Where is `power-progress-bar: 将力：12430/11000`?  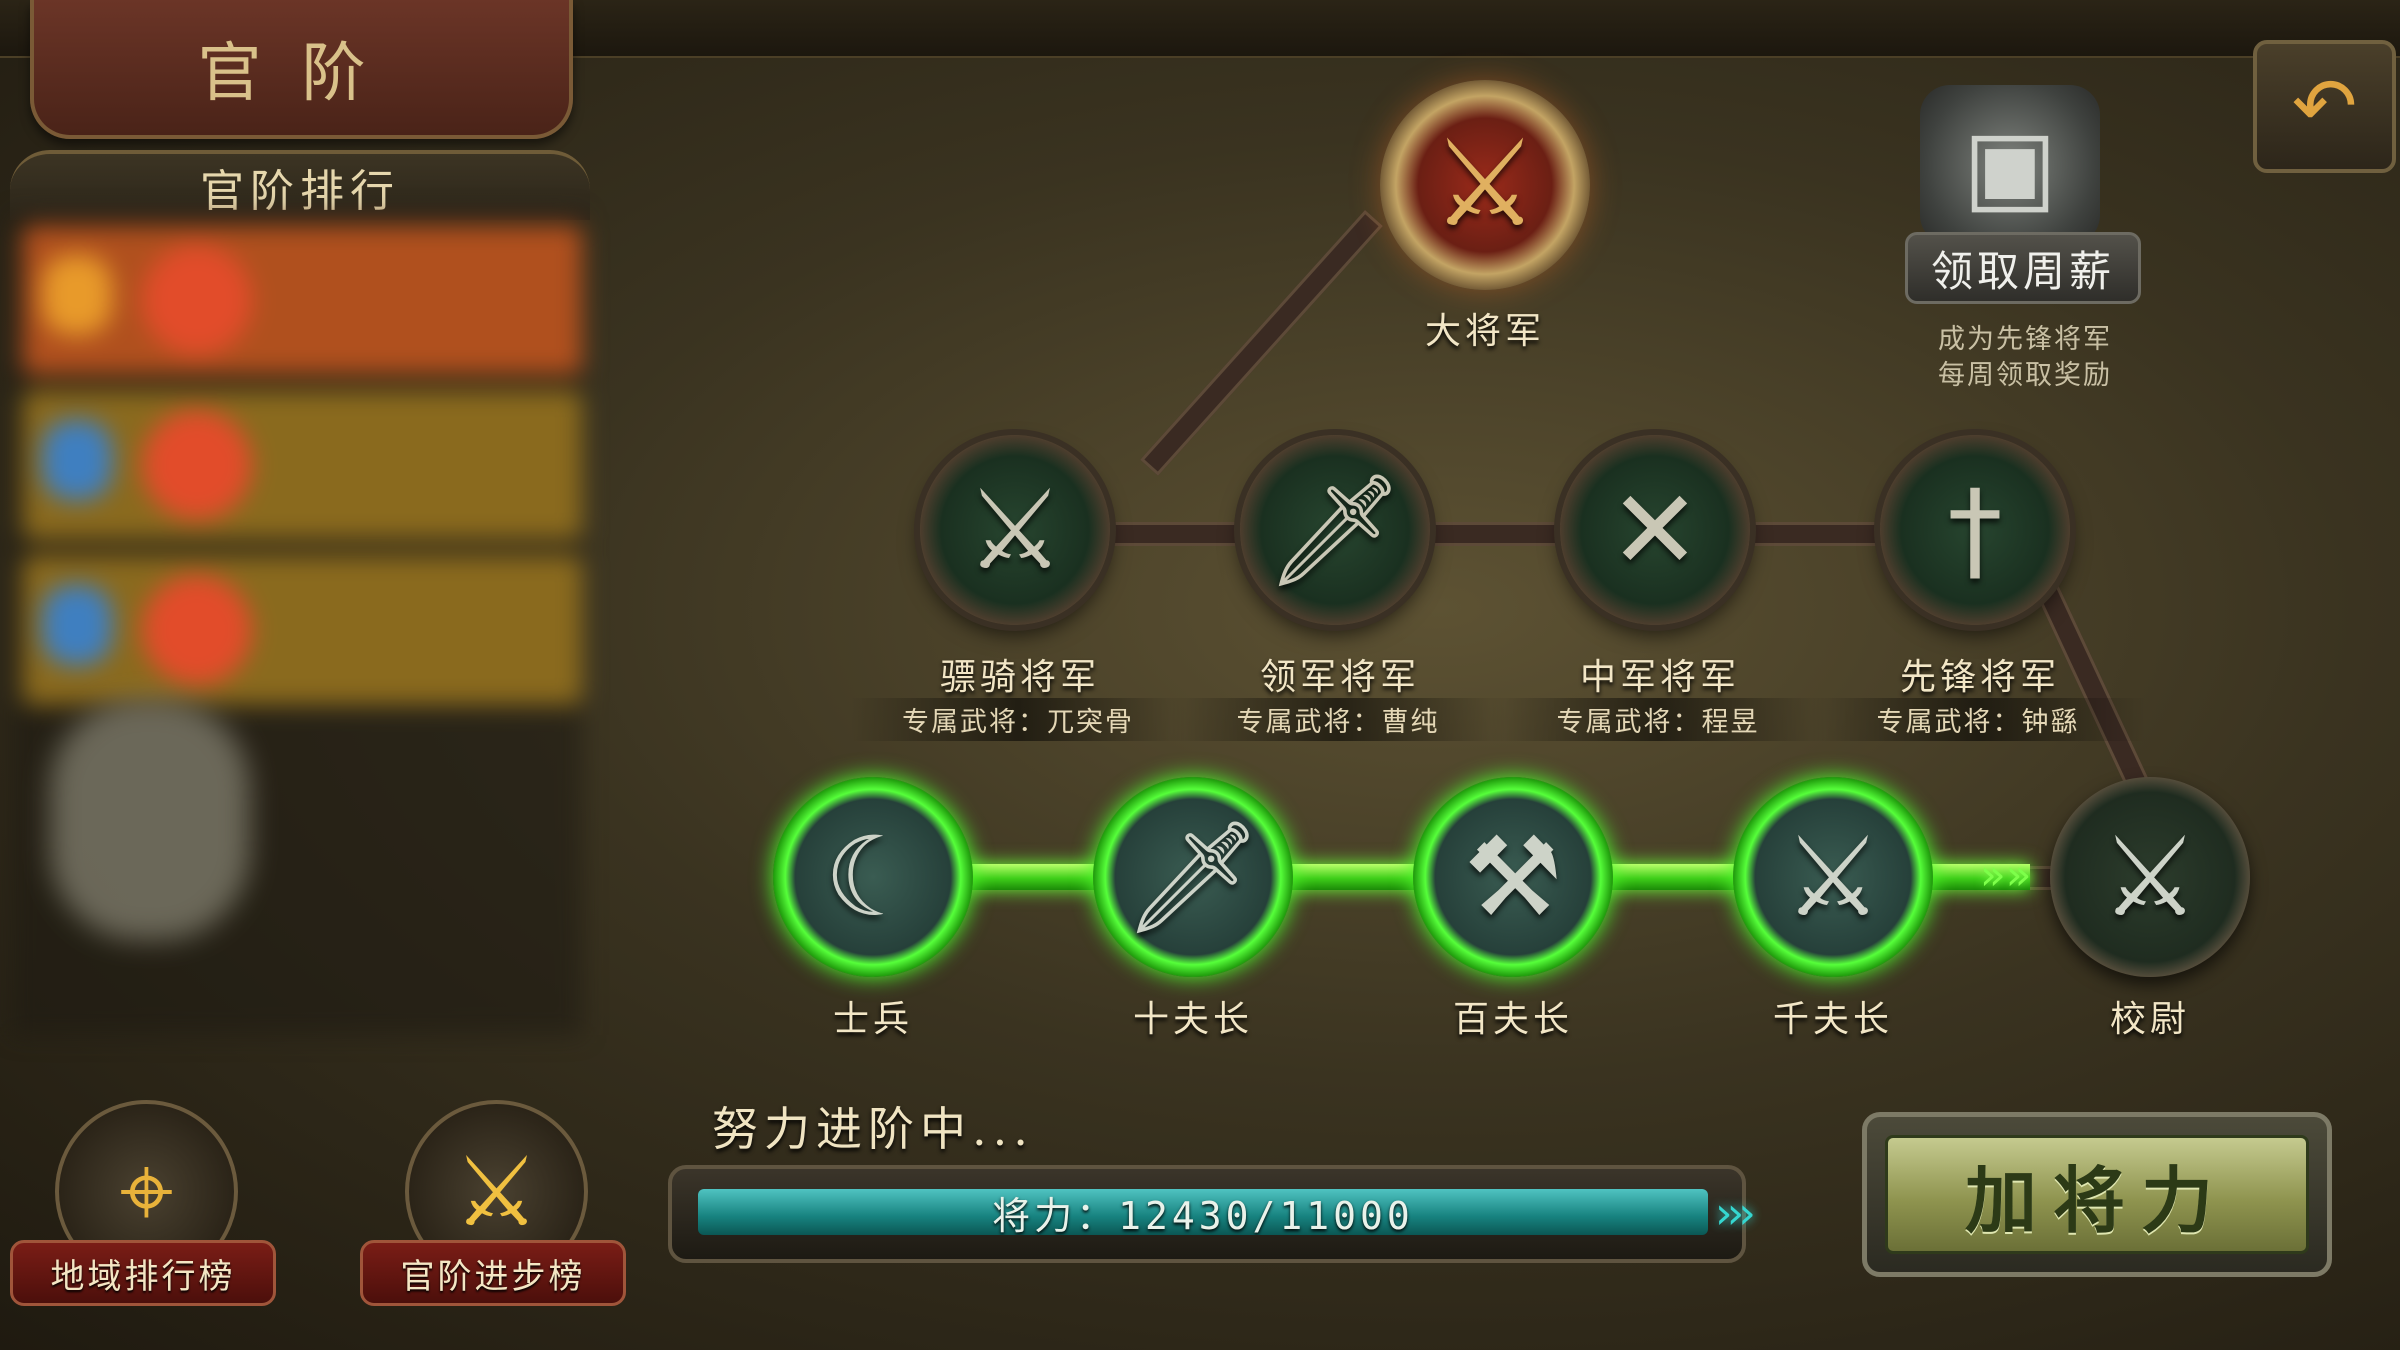 power-progress-bar: 将力：12430/11000 is located at coordinates (1207, 1214).